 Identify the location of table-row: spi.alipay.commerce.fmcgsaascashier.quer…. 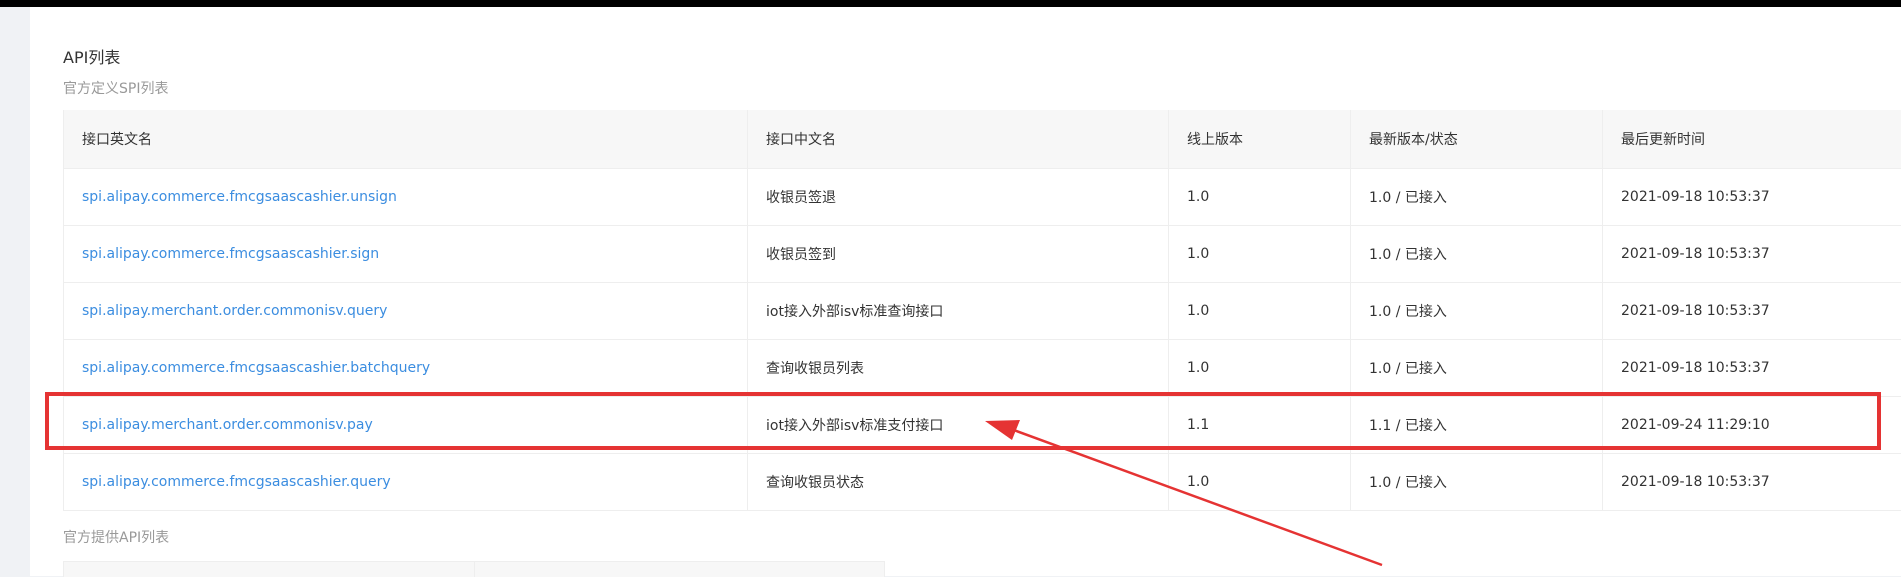
(982, 482).